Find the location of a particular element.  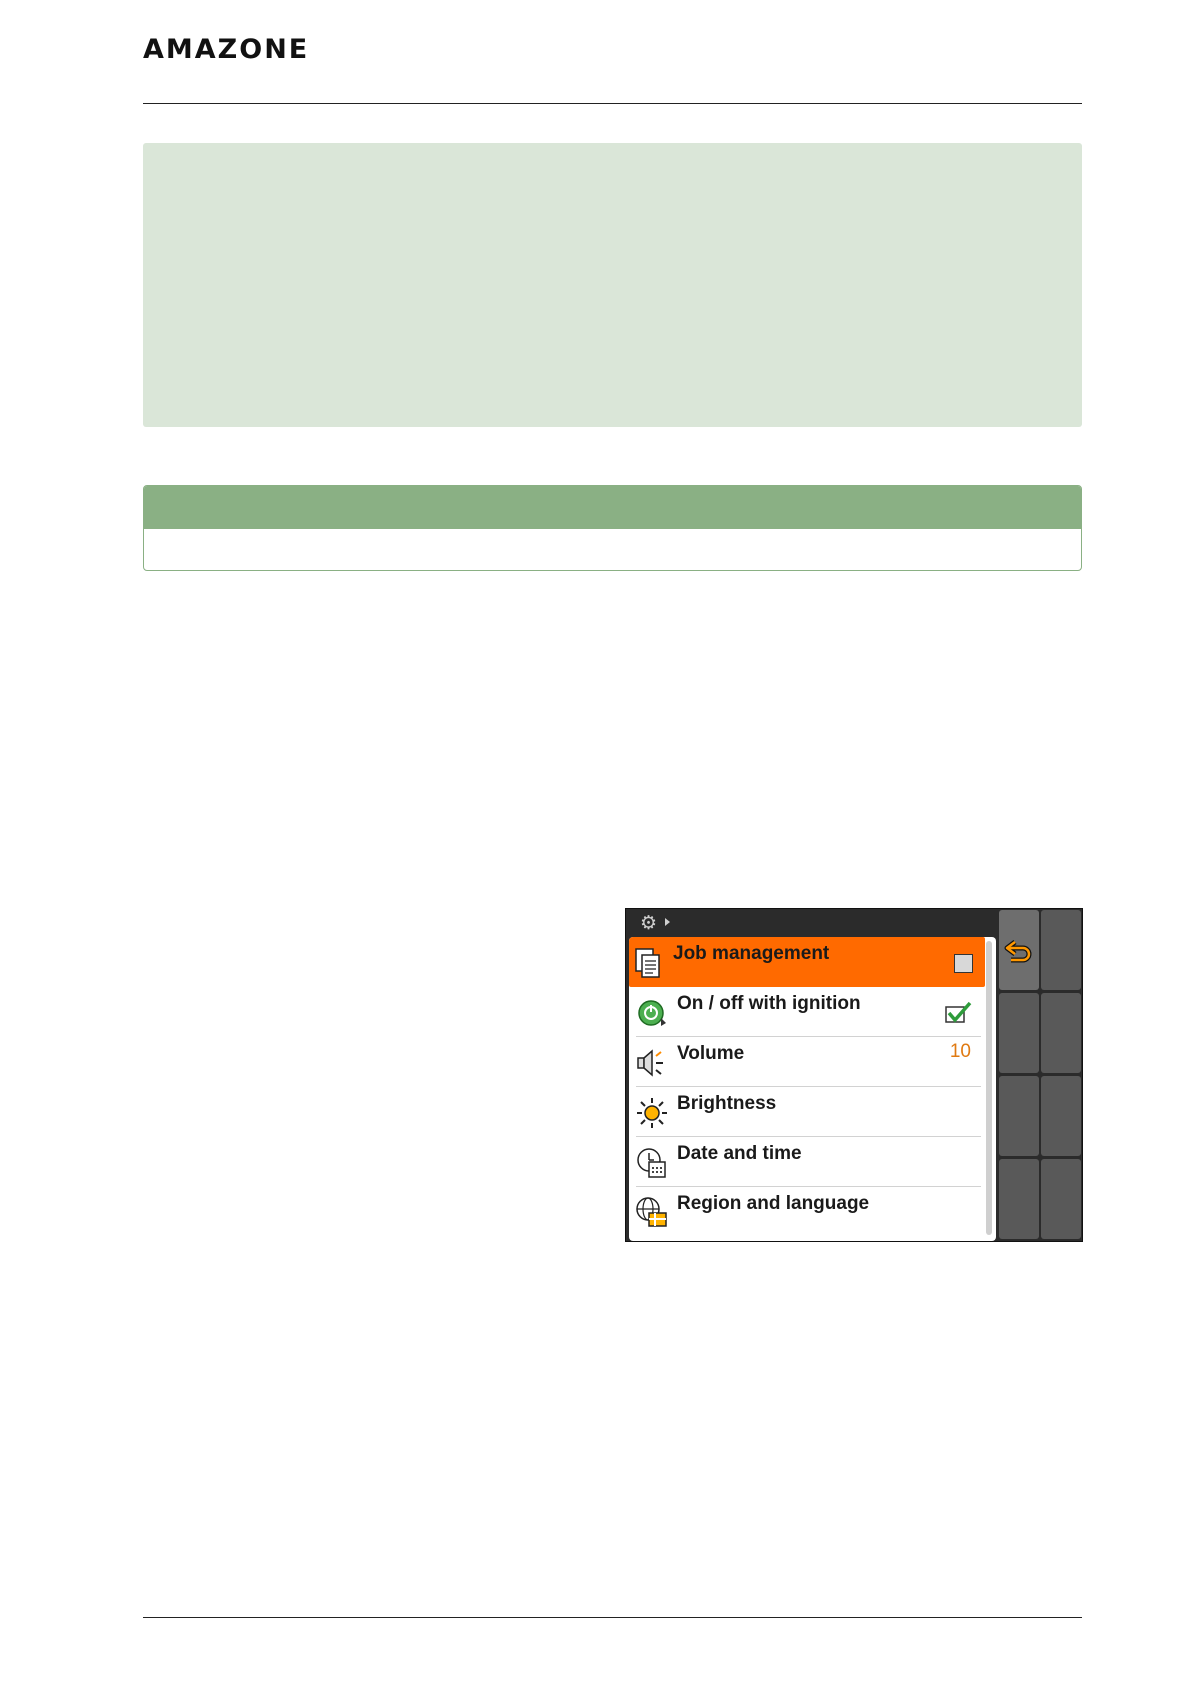

menu-item-date-time: Date and time is located at coordinates (807, 1162).